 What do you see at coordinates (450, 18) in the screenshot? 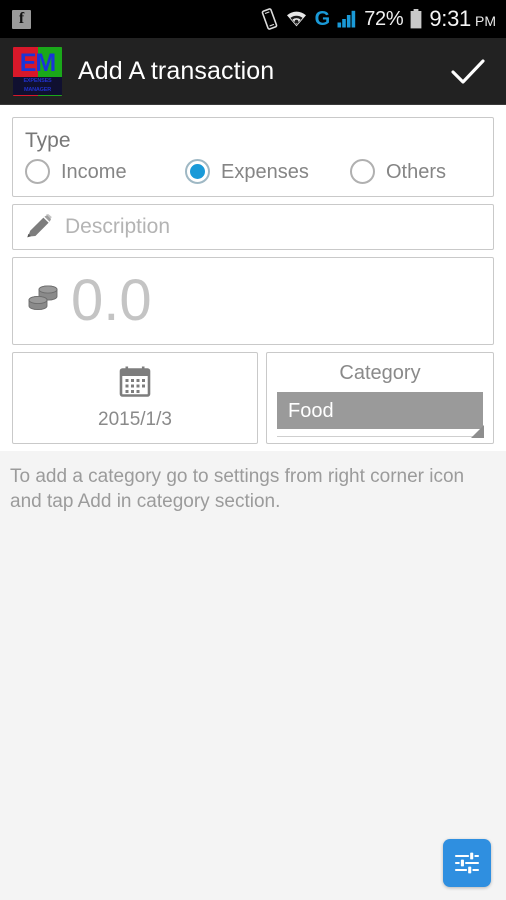
I see `clock-time: 9:31` at bounding box center [450, 18].